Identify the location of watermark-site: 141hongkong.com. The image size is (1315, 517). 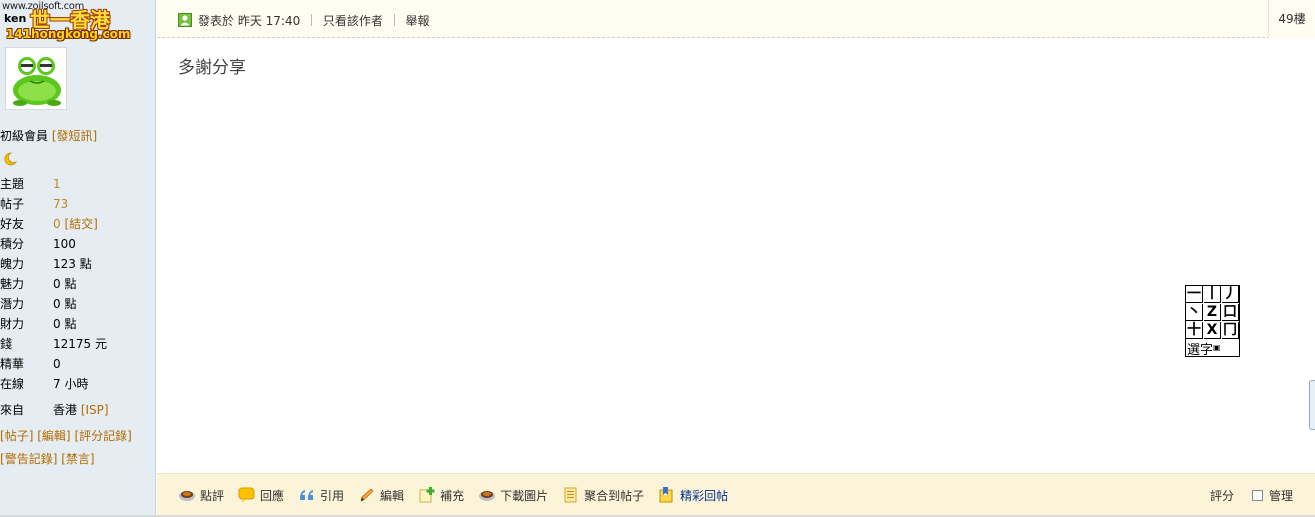
(68, 34).